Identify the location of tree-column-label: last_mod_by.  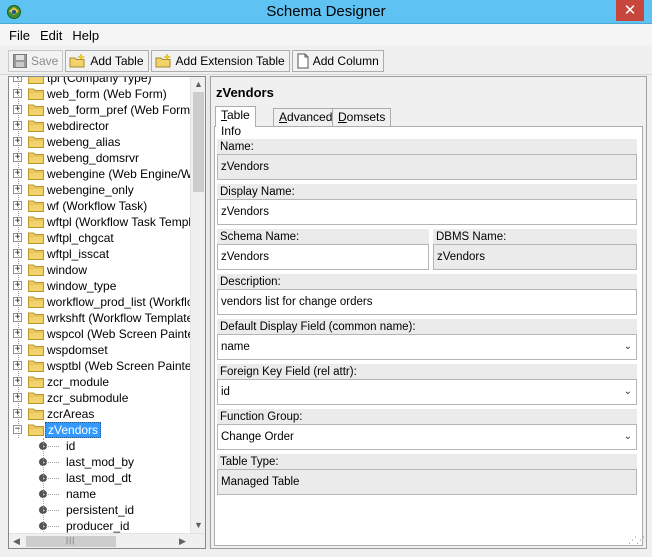
(100, 462).